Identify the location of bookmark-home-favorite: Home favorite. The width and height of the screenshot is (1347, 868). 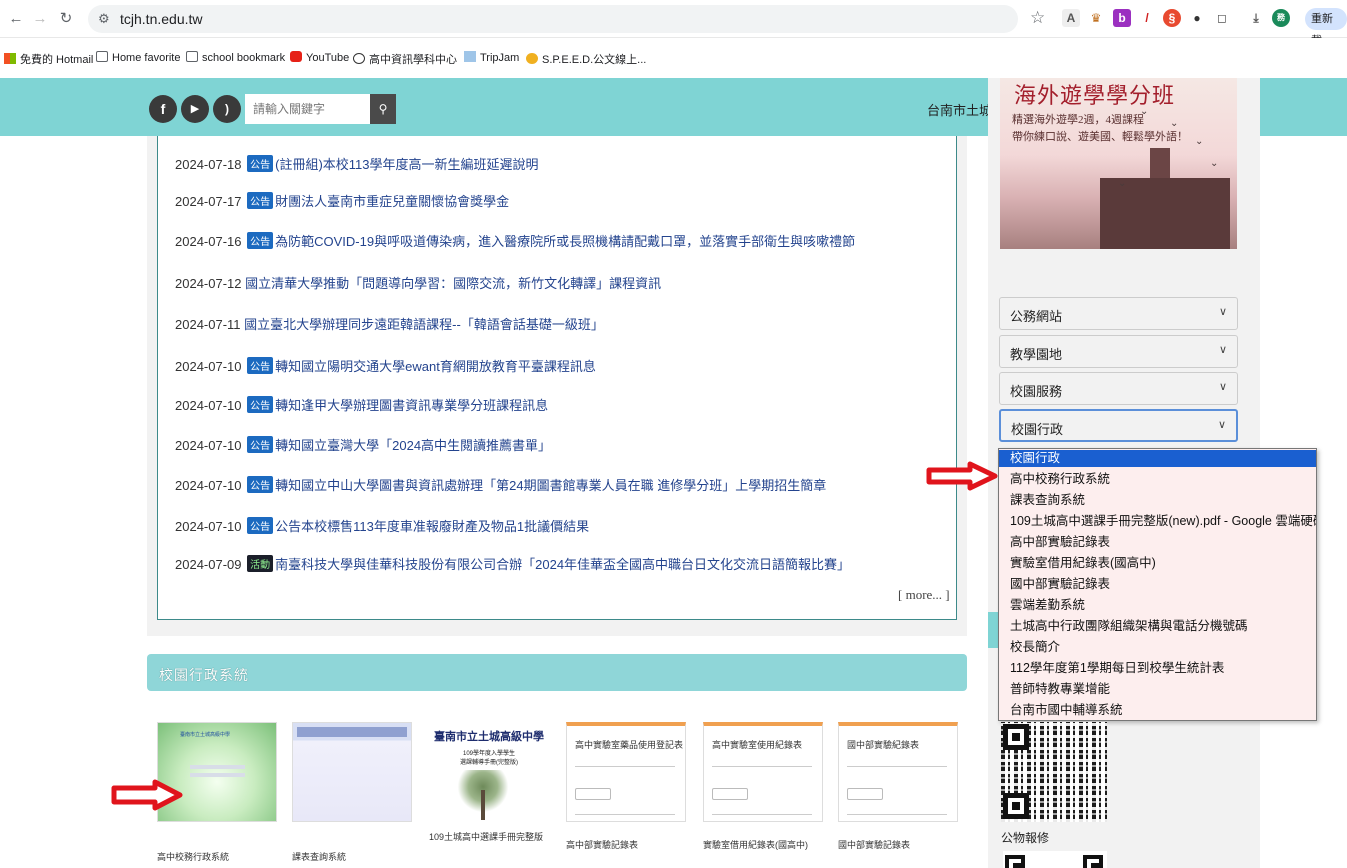
(138, 57).